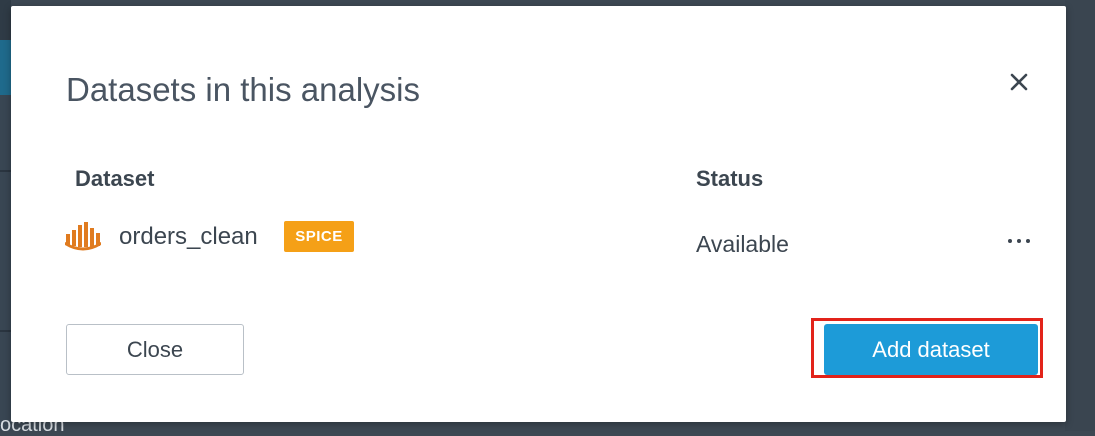 The image size is (1095, 436). I want to click on dataset-name: orders_clean, so click(188, 236).